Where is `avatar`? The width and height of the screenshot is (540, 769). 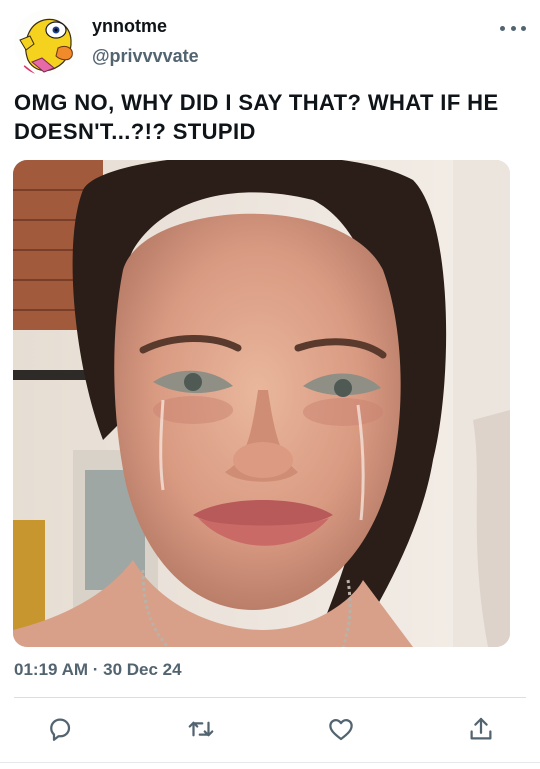 avatar is located at coordinates (47, 43).